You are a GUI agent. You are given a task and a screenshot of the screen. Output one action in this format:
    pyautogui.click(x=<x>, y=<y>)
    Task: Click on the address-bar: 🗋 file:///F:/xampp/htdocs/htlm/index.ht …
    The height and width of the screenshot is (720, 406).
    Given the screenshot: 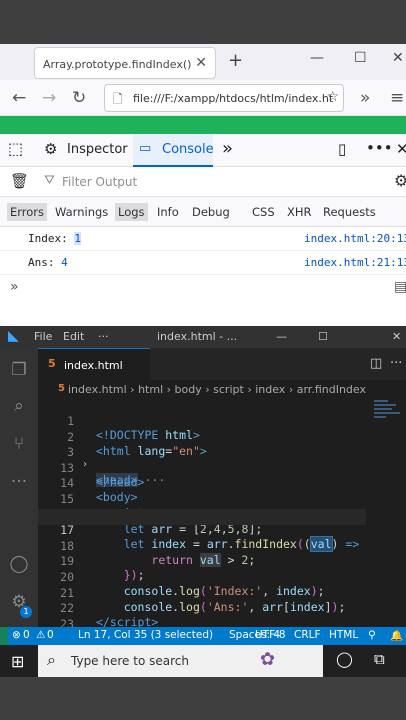 What is the action you would take?
    pyautogui.click(x=224, y=98)
    